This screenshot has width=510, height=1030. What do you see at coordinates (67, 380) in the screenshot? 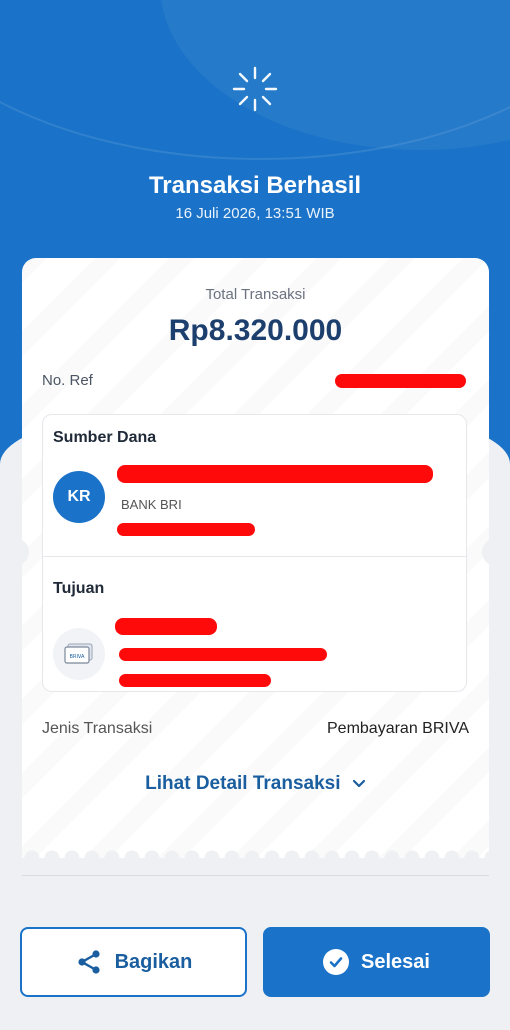
I see `ref-label: No. Ref` at bounding box center [67, 380].